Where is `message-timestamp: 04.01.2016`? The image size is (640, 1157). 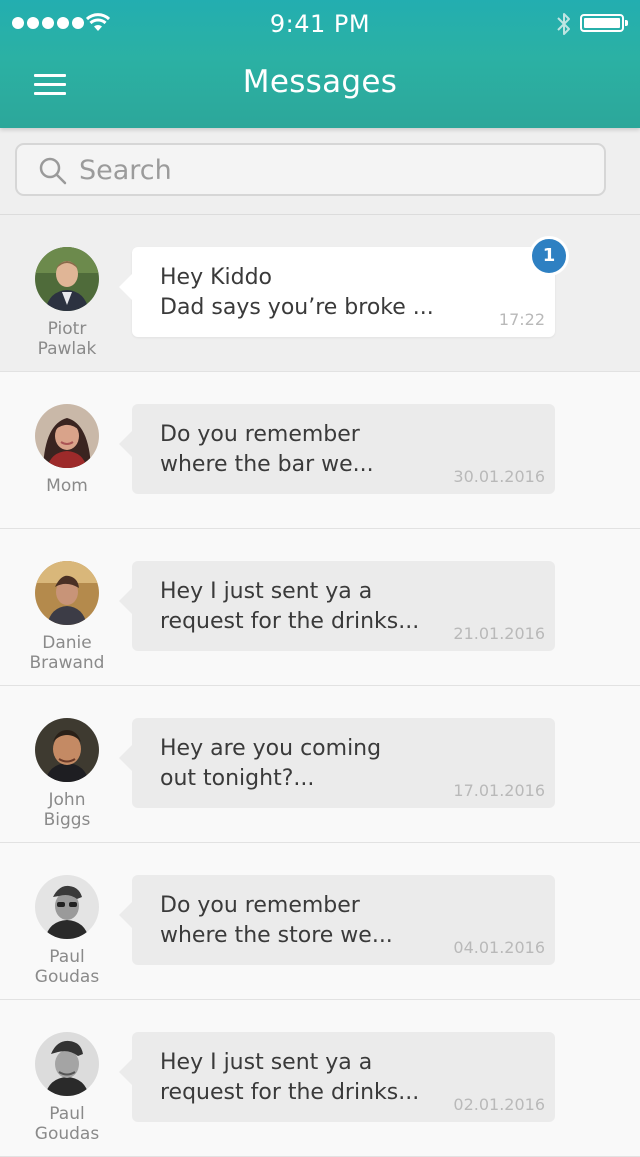
message-timestamp: 04.01.2016 is located at coordinates (499, 947).